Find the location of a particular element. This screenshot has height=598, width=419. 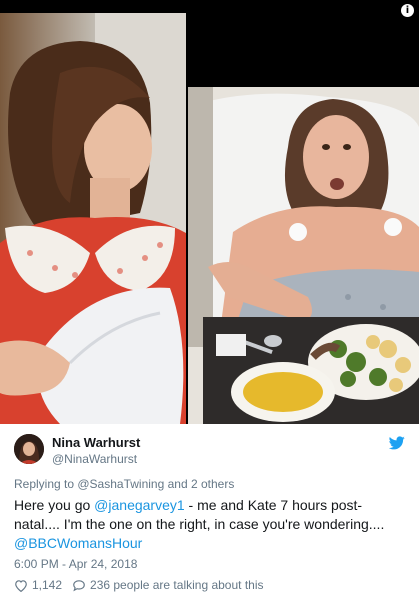

author-name: Nina Warhurst is located at coordinates (96, 442).